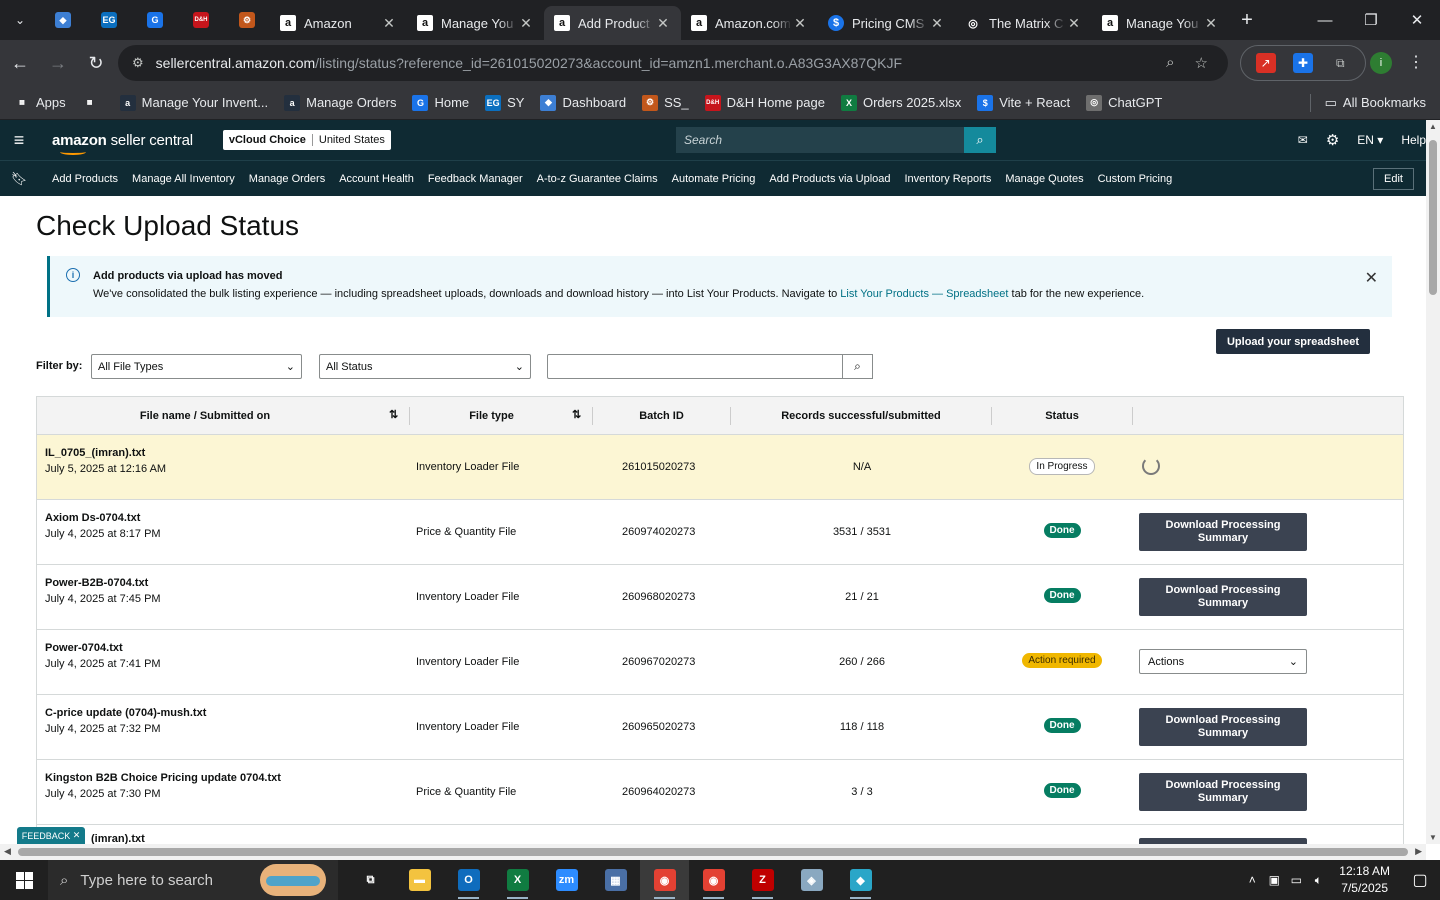 This screenshot has height=900, width=1440. What do you see at coordinates (829, 179) in the screenshot?
I see `nav-item: Add Products via Upload` at bounding box center [829, 179].